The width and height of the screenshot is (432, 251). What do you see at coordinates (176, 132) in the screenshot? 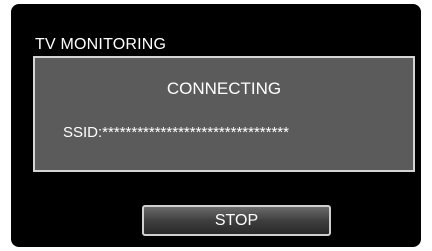
I see `ssid-value: SSID:********************************` at bounding box center [176, 132].